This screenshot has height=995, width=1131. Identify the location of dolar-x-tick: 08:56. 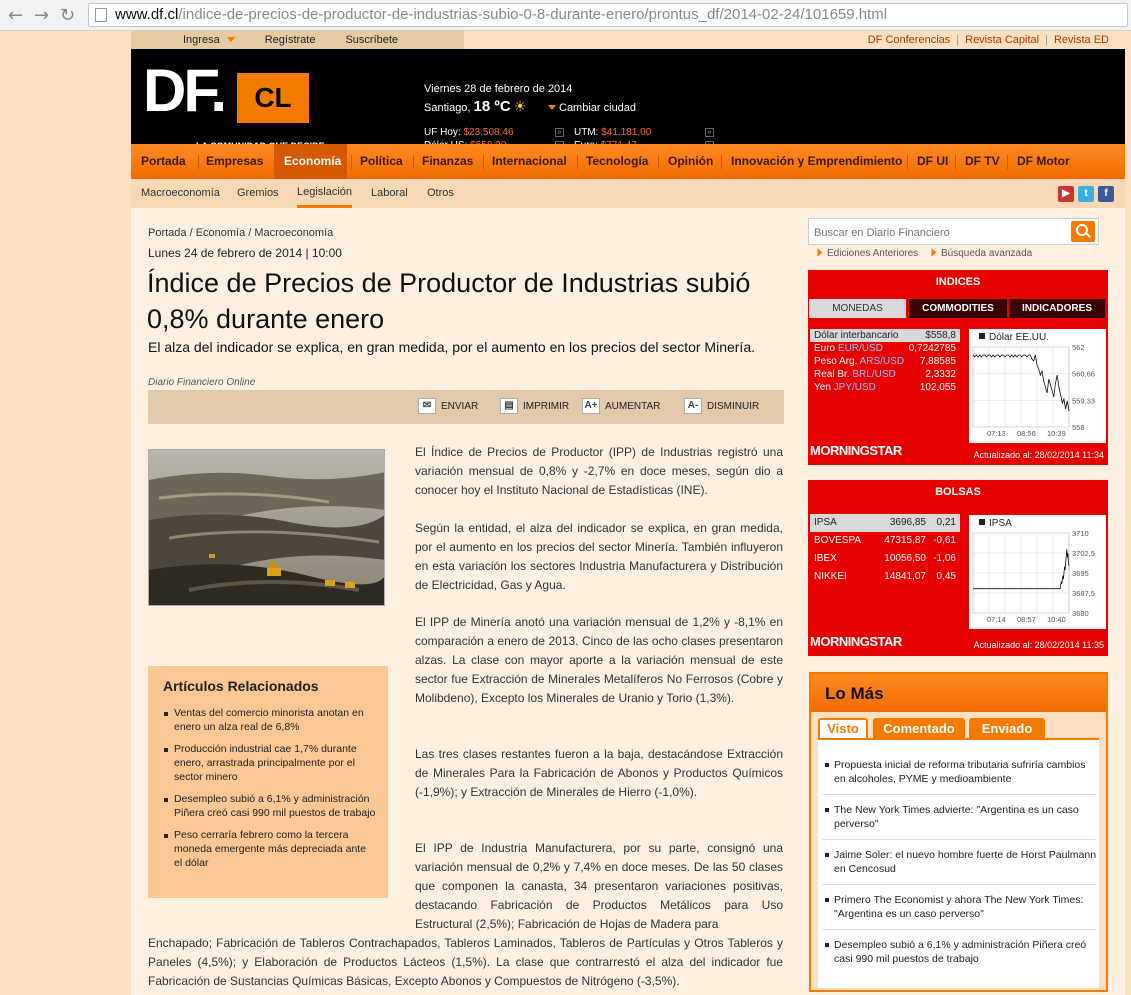
(1026, 433).